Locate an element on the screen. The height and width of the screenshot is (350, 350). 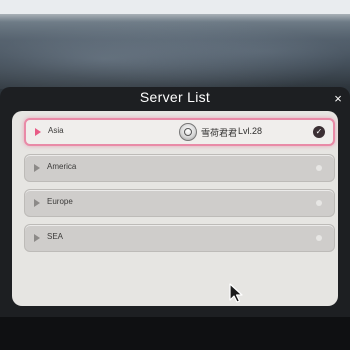
player-level: Lvl.28 is located at coordinates (250, 131).